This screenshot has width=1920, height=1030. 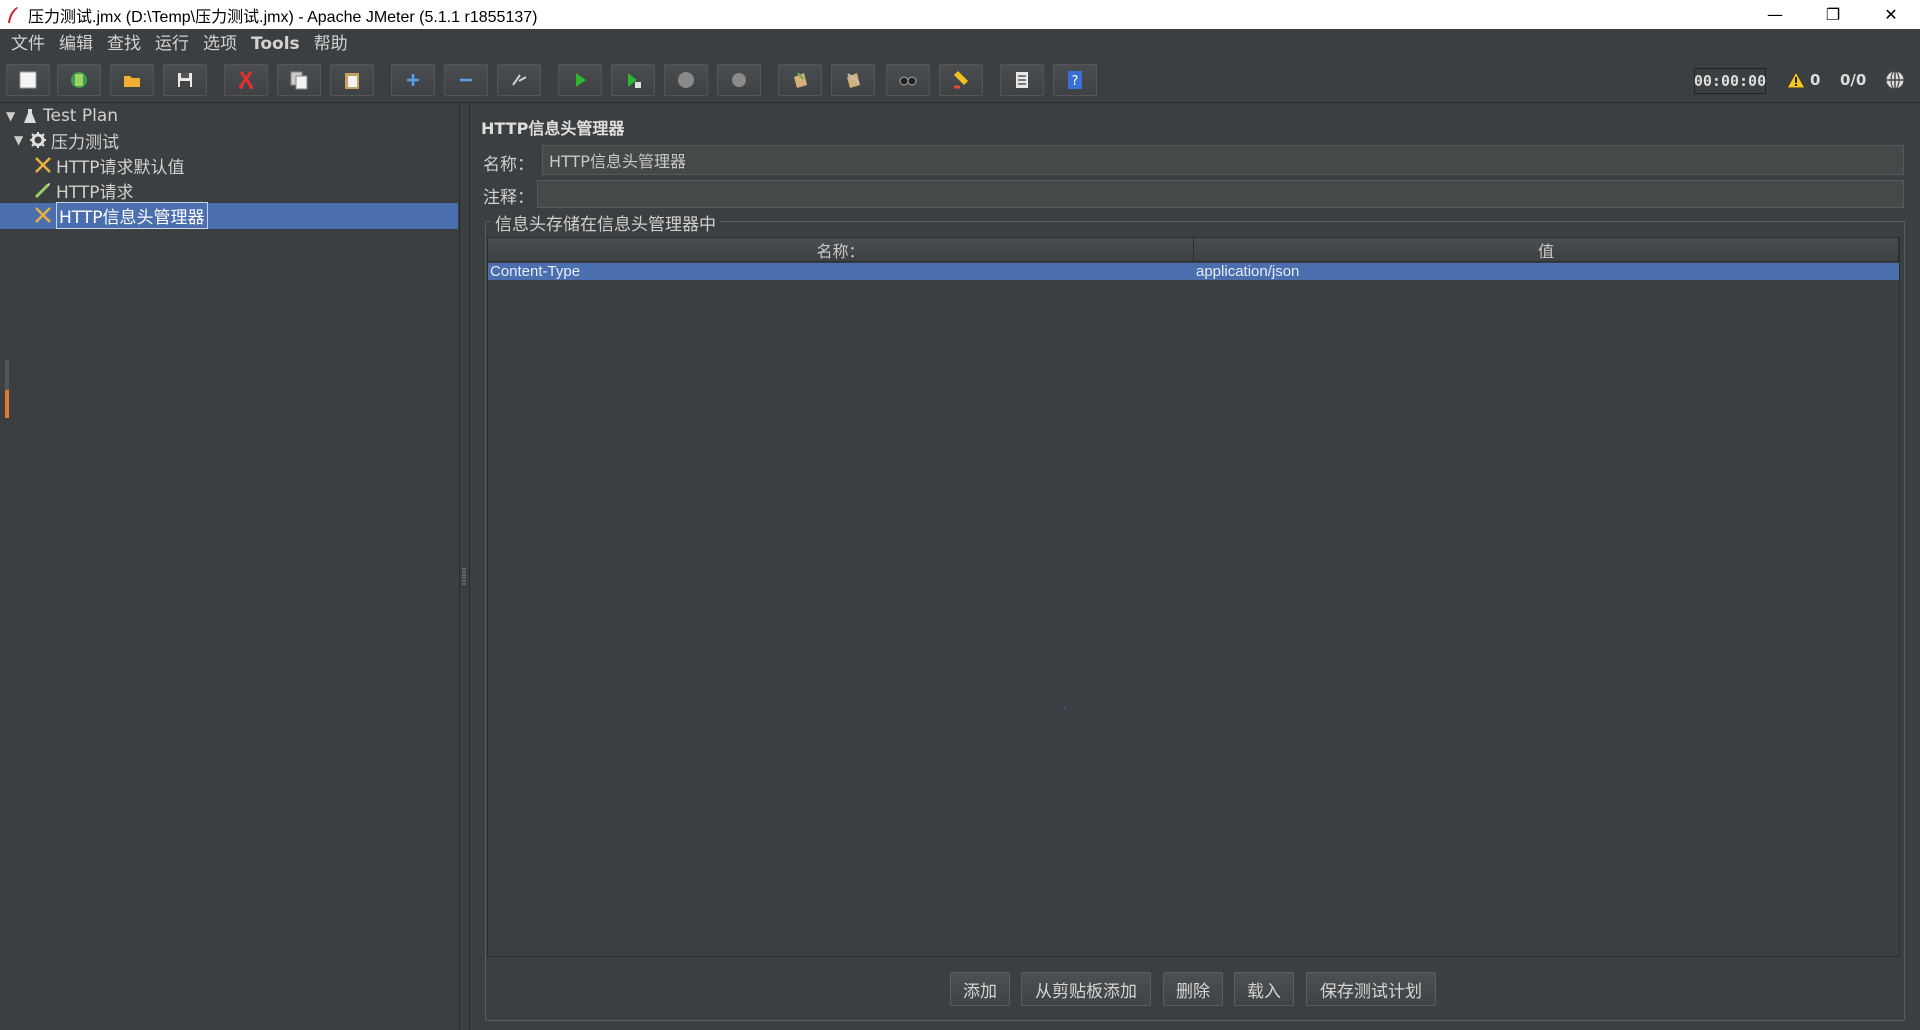 I want to click on cut-icon, so click(x=246, y=80).